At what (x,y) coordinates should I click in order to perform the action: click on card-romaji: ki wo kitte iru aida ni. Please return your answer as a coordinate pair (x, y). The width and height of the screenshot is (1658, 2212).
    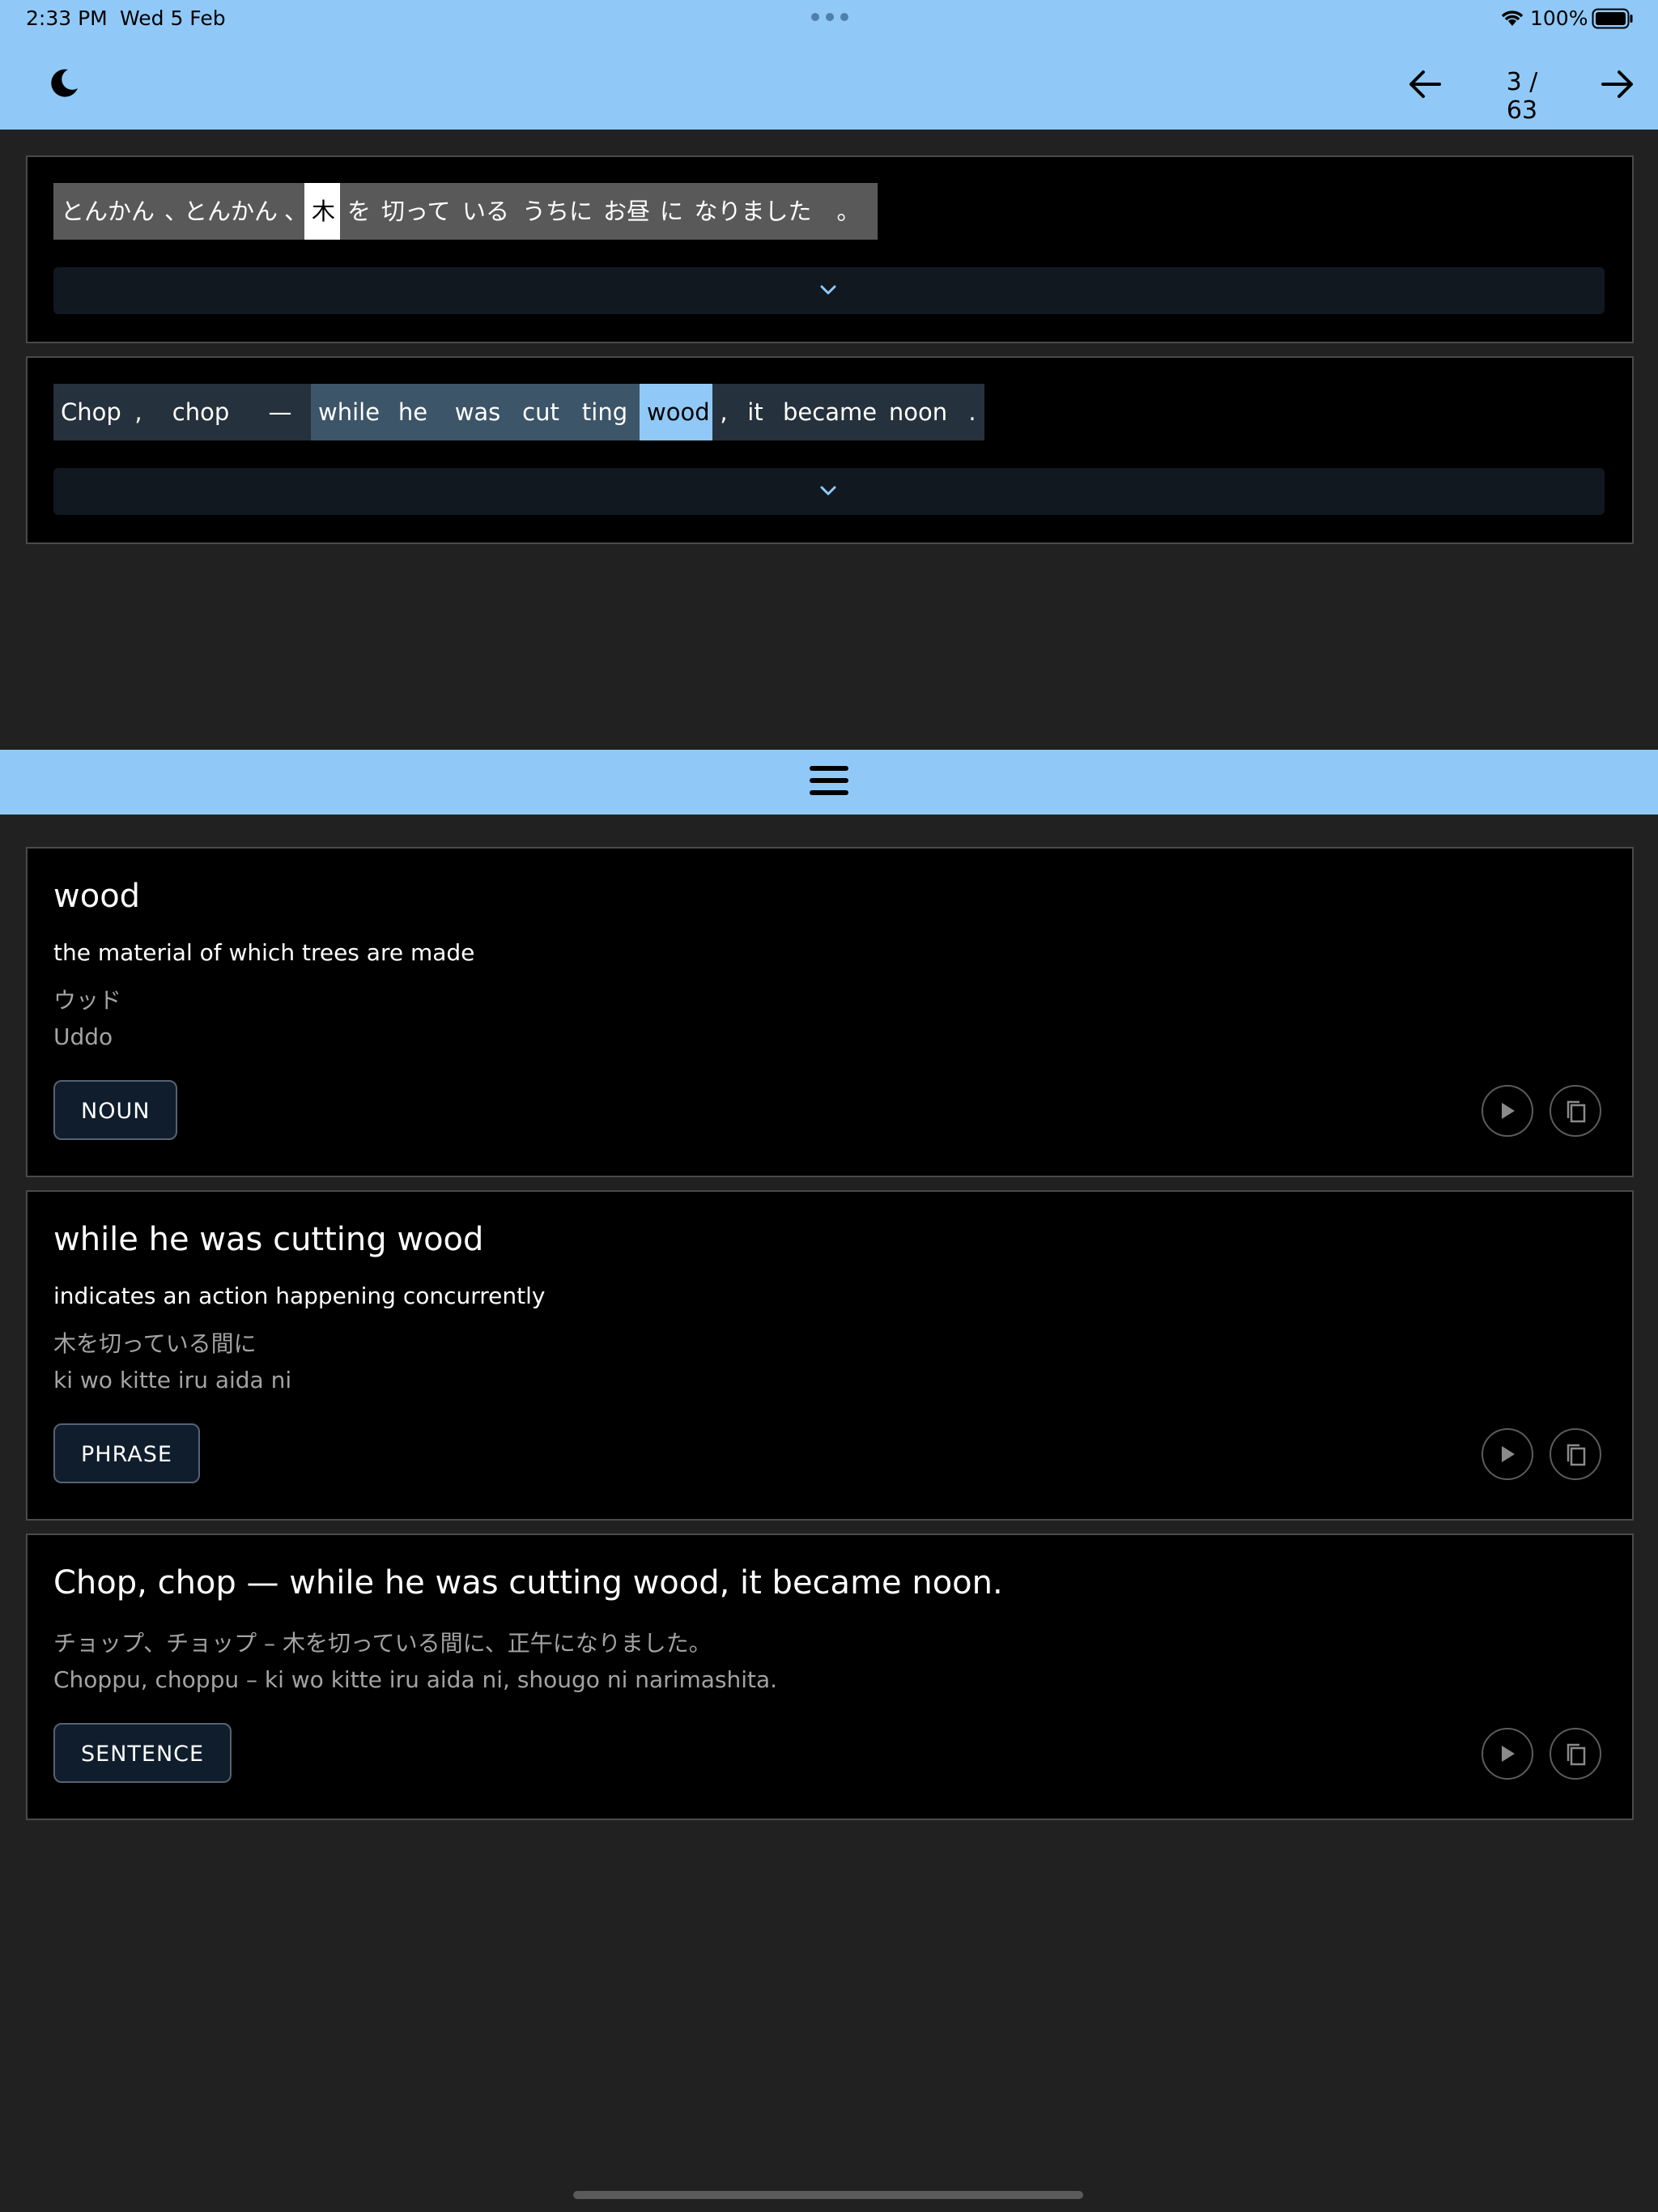
    Looking at the image, I should click on (172, 1380).